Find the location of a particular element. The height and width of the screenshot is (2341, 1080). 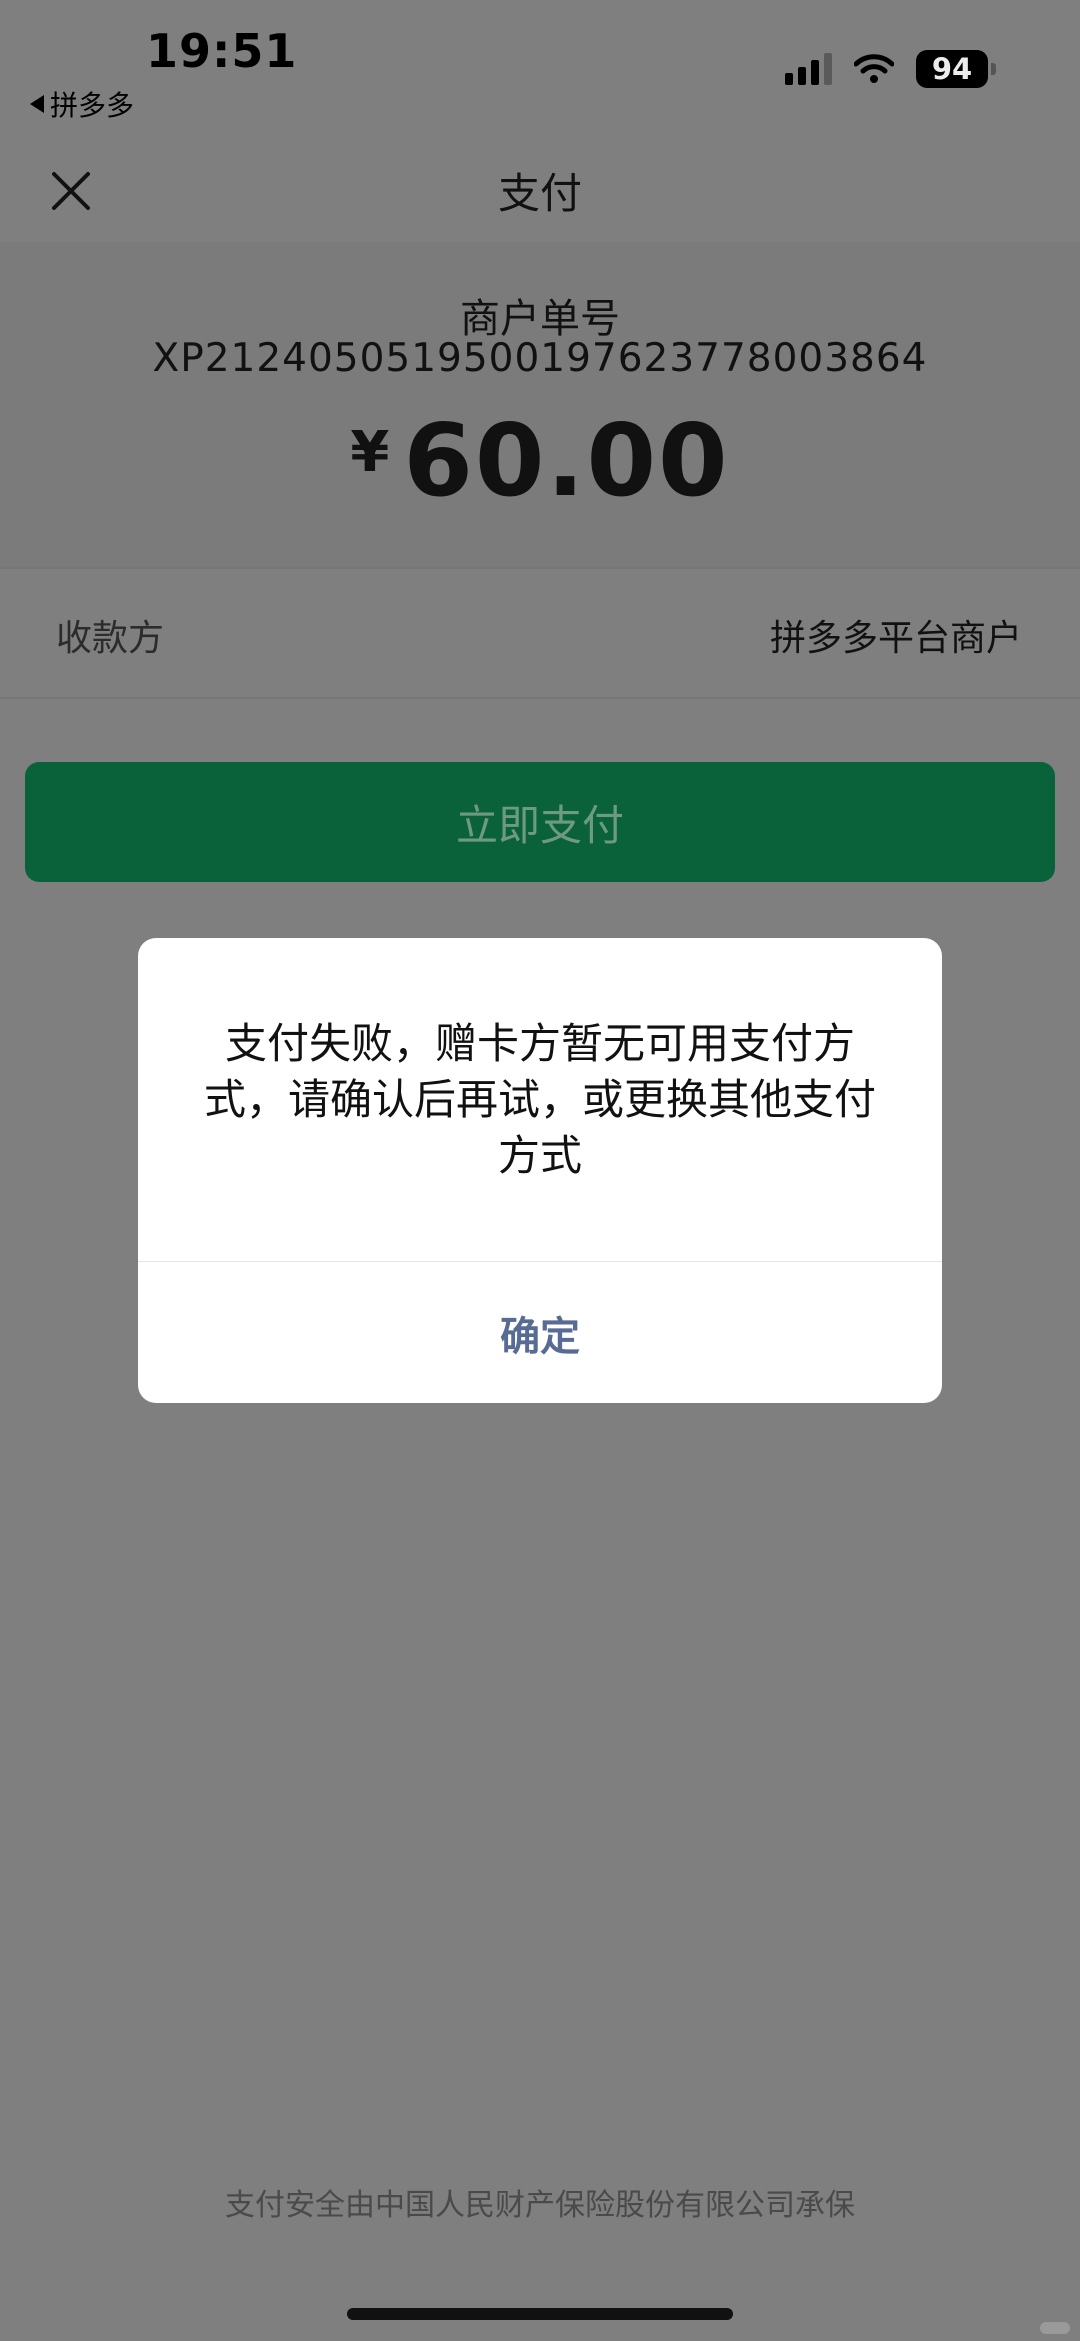

wifi-icon is located at coordinates (874, 68).